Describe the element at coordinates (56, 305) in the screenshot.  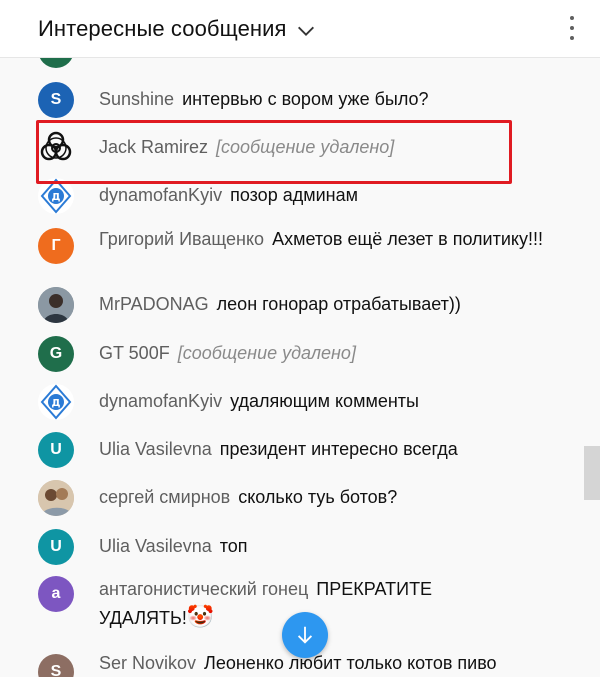
I see `photo-avatar-man-icon` at that location.